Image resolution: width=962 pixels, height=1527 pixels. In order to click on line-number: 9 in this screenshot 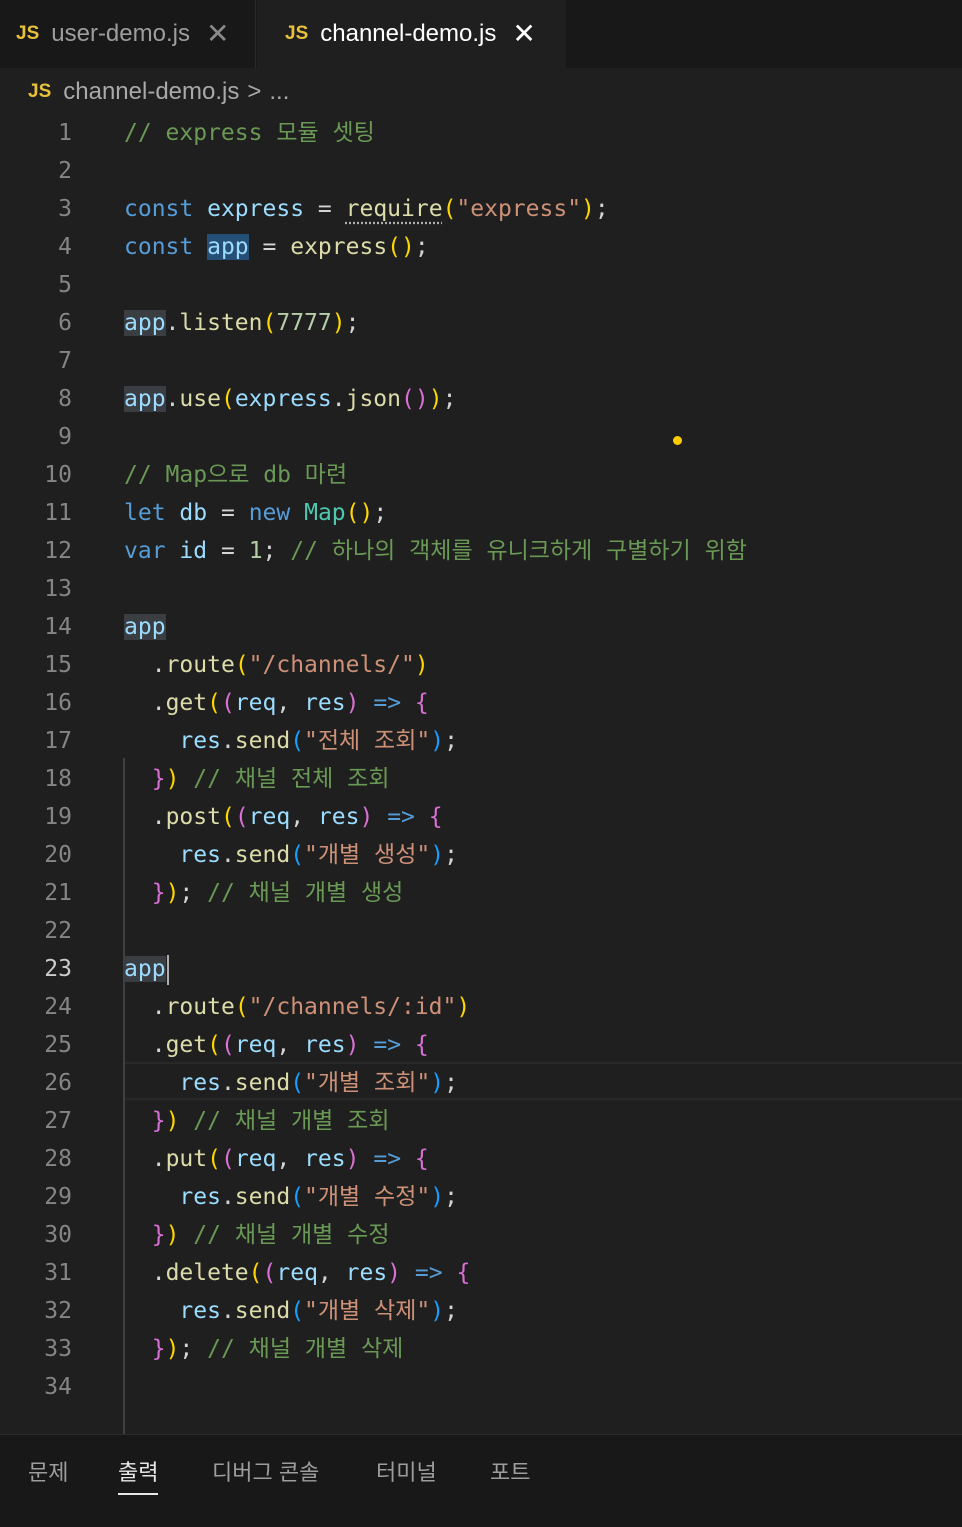, I will do `click(65, 437)`.